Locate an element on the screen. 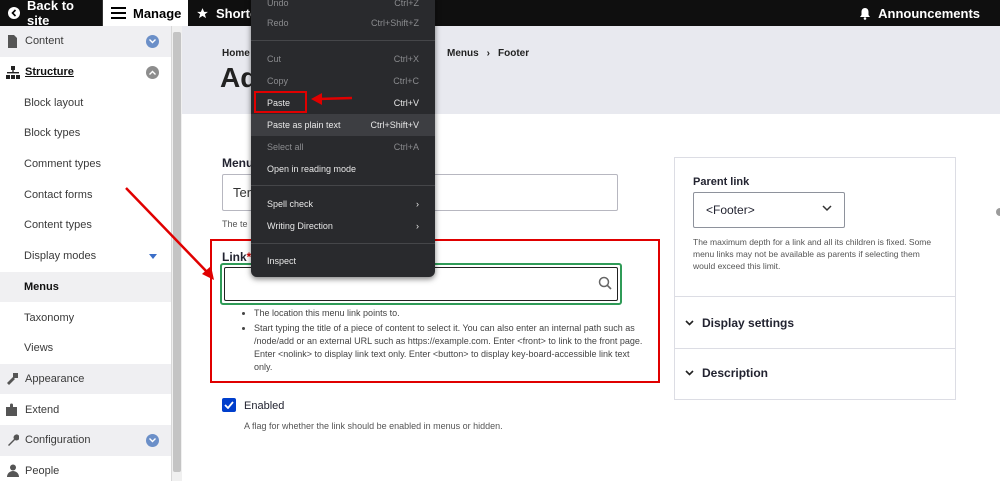  sidebar-item-contact-forms: Contact forms is located at coordinates (85, 194).